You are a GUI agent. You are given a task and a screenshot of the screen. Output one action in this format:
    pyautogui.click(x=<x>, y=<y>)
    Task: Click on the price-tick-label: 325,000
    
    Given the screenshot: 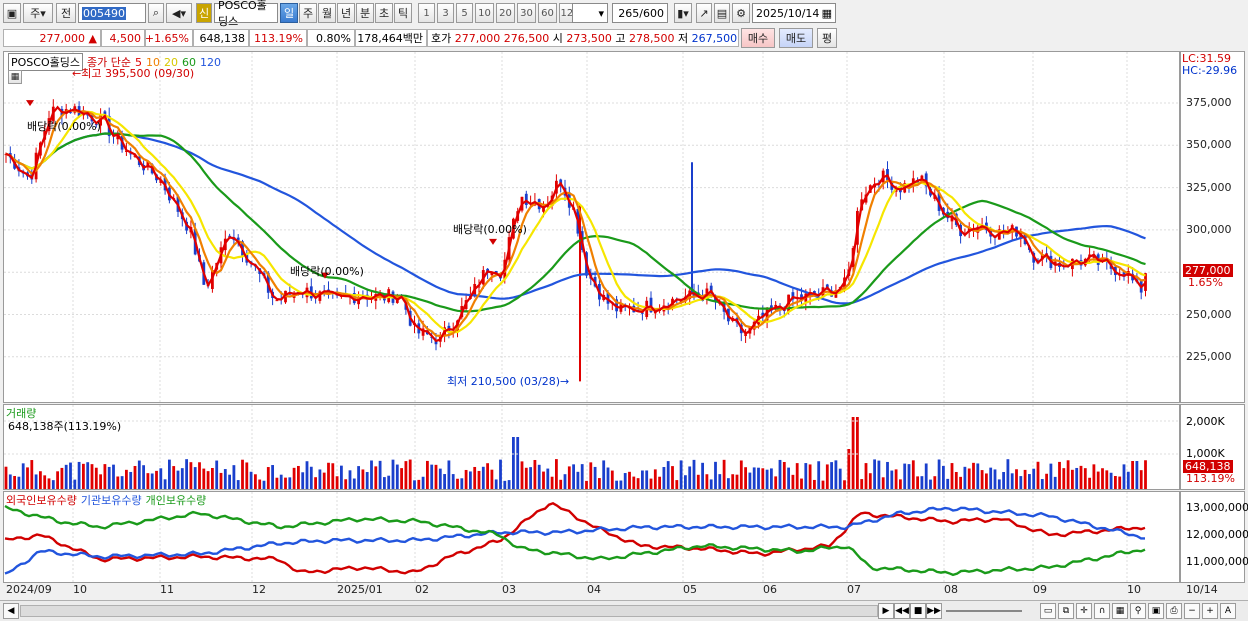 What is the action you would take?
    pyautogui.click(x=1209, y=187)
    